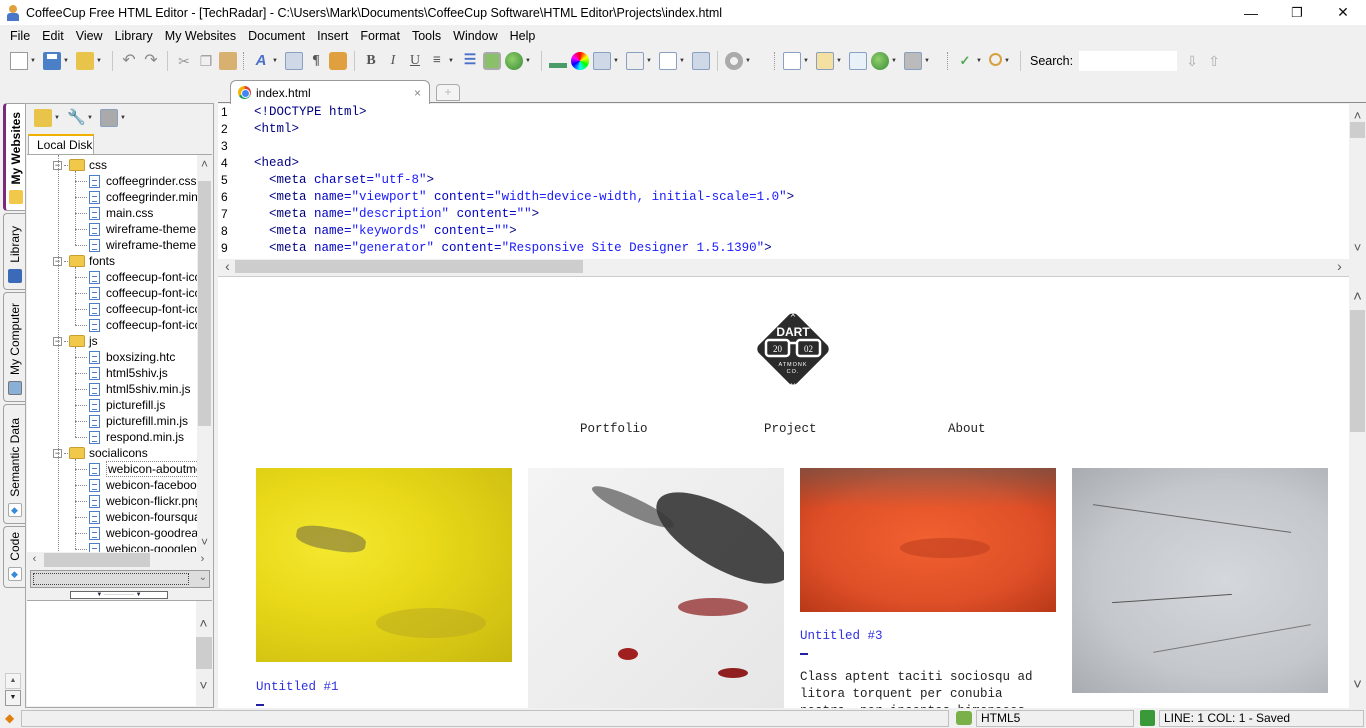 This screenshot has width=1366, height=728. I want to click on search-input, so click(1128, 61).